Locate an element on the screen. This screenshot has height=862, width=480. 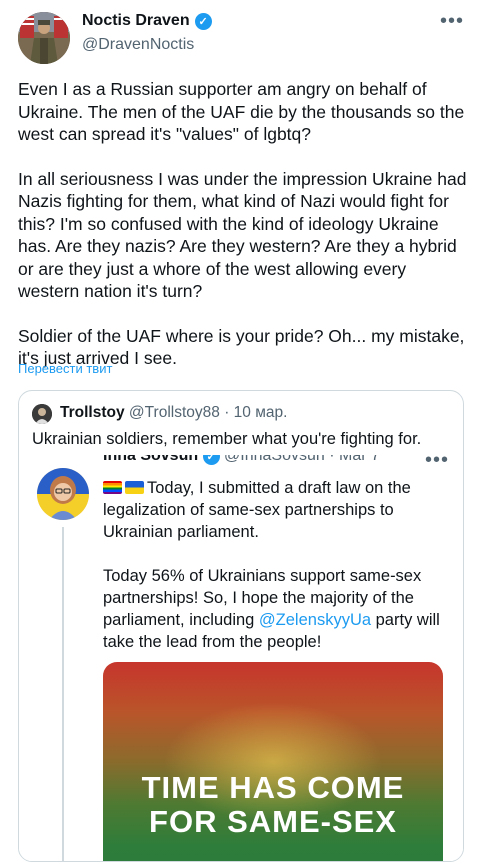
embedded-more-icon: ••• is located at coordinates (437, 463).